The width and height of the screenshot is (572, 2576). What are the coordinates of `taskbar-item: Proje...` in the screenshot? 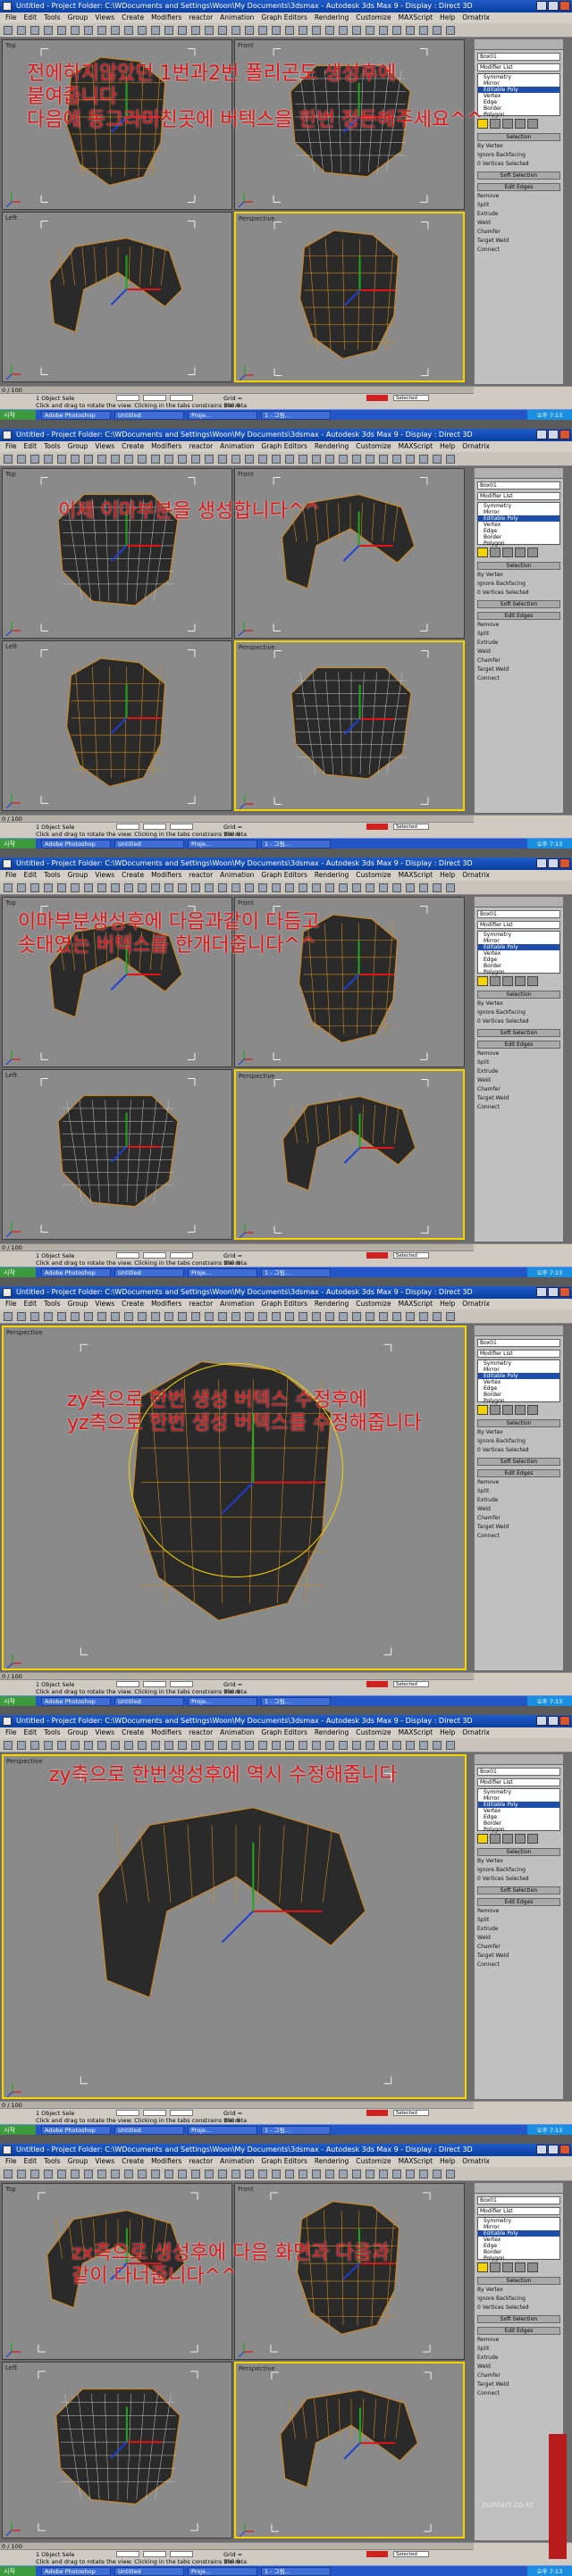 It's located at (223, 416).